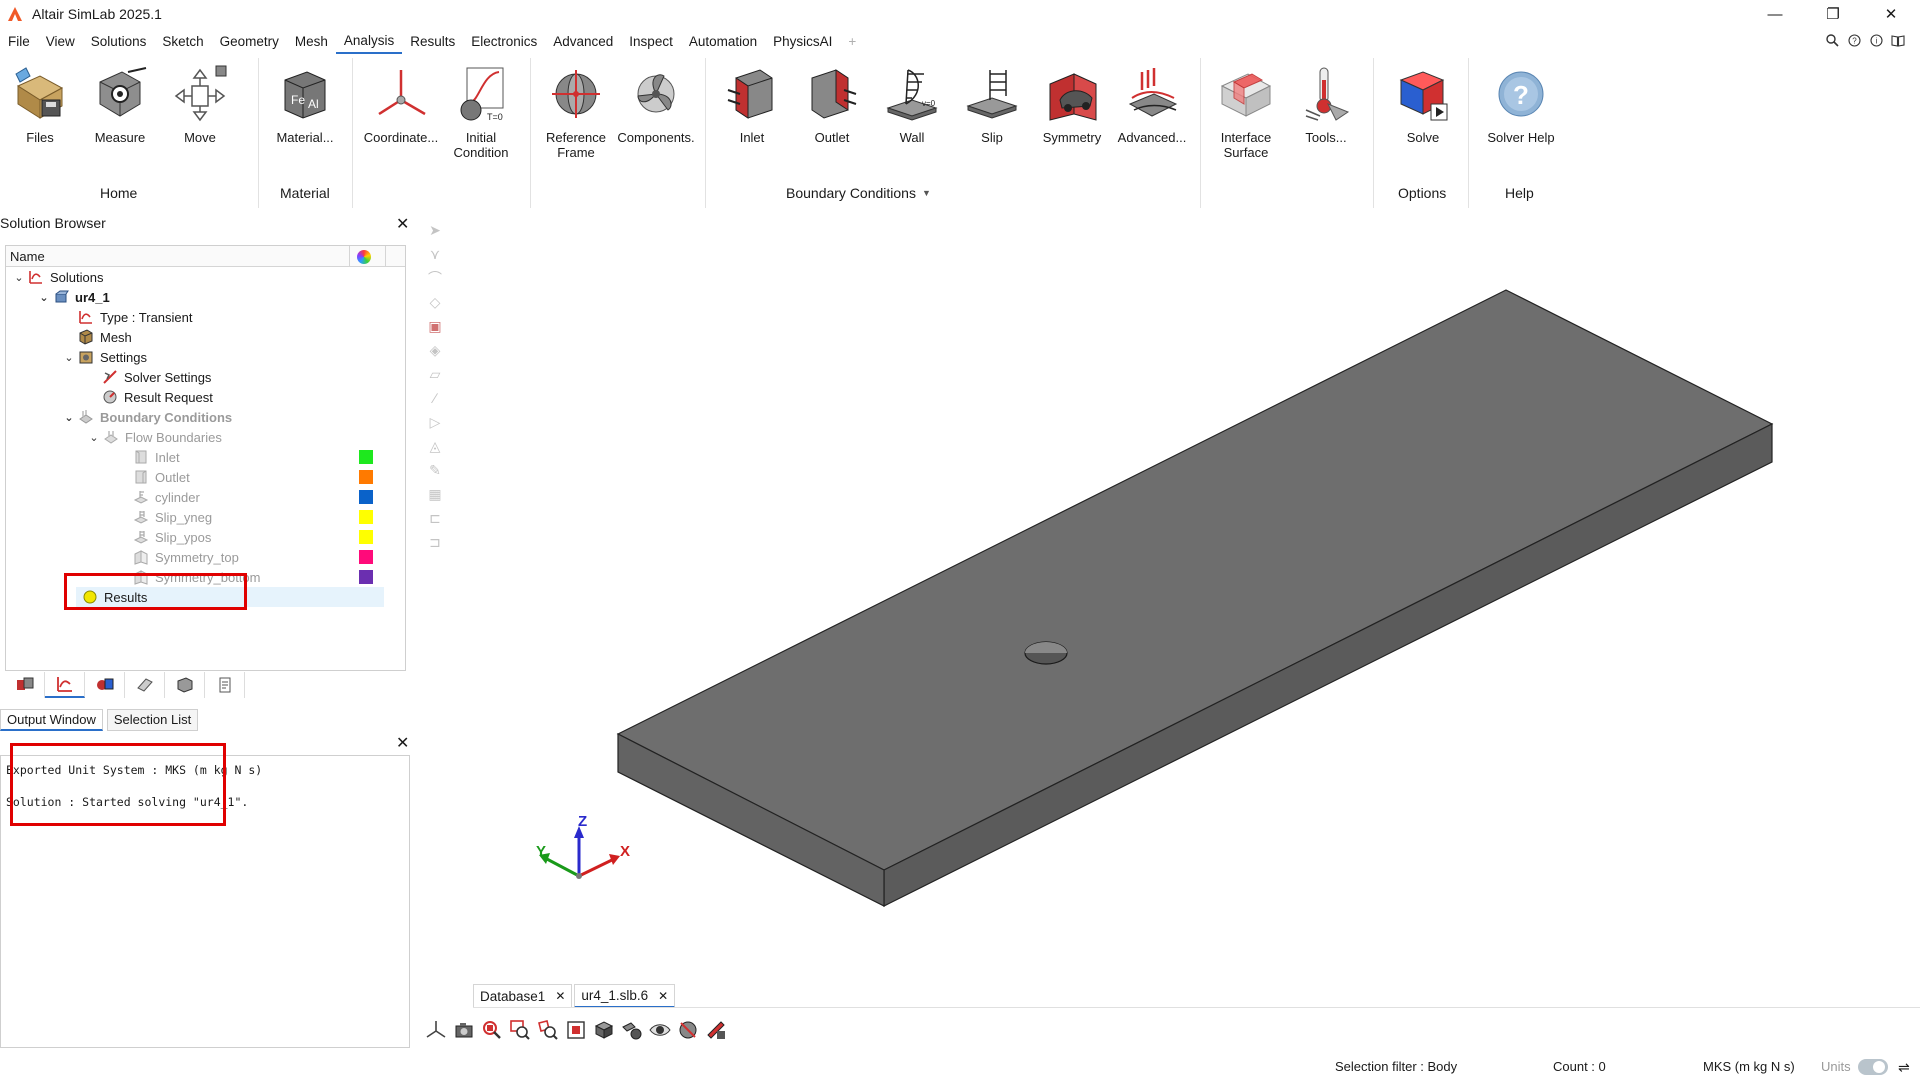  Describe the element at coordinates (435, 518) in the screenshot. I see `select-misc-icon: ⊏` at that location.